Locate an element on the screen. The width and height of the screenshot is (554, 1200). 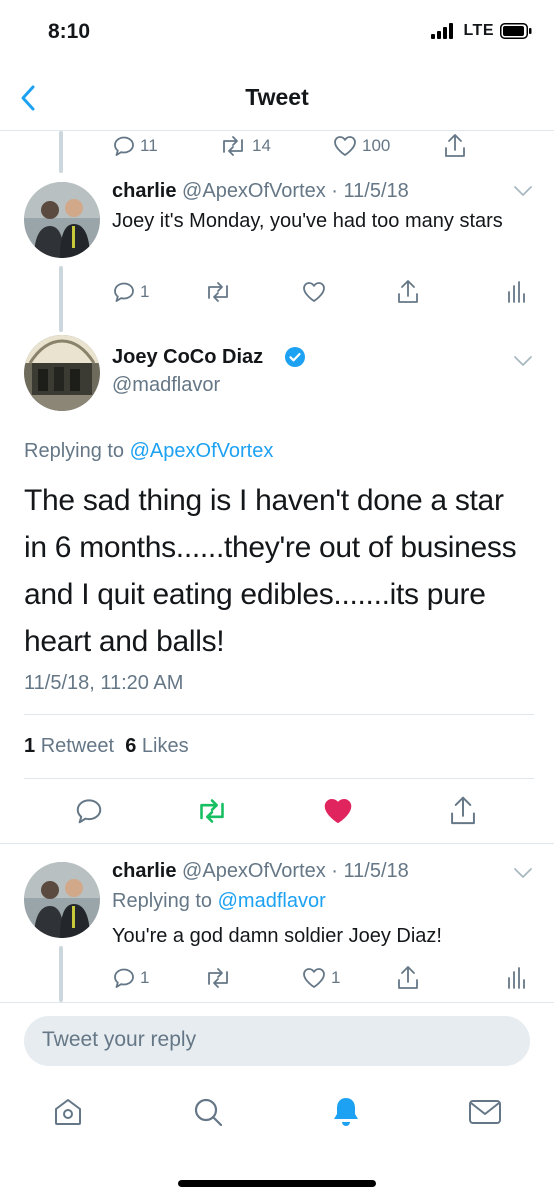
home-icon is located at coordinates (68, 1112).